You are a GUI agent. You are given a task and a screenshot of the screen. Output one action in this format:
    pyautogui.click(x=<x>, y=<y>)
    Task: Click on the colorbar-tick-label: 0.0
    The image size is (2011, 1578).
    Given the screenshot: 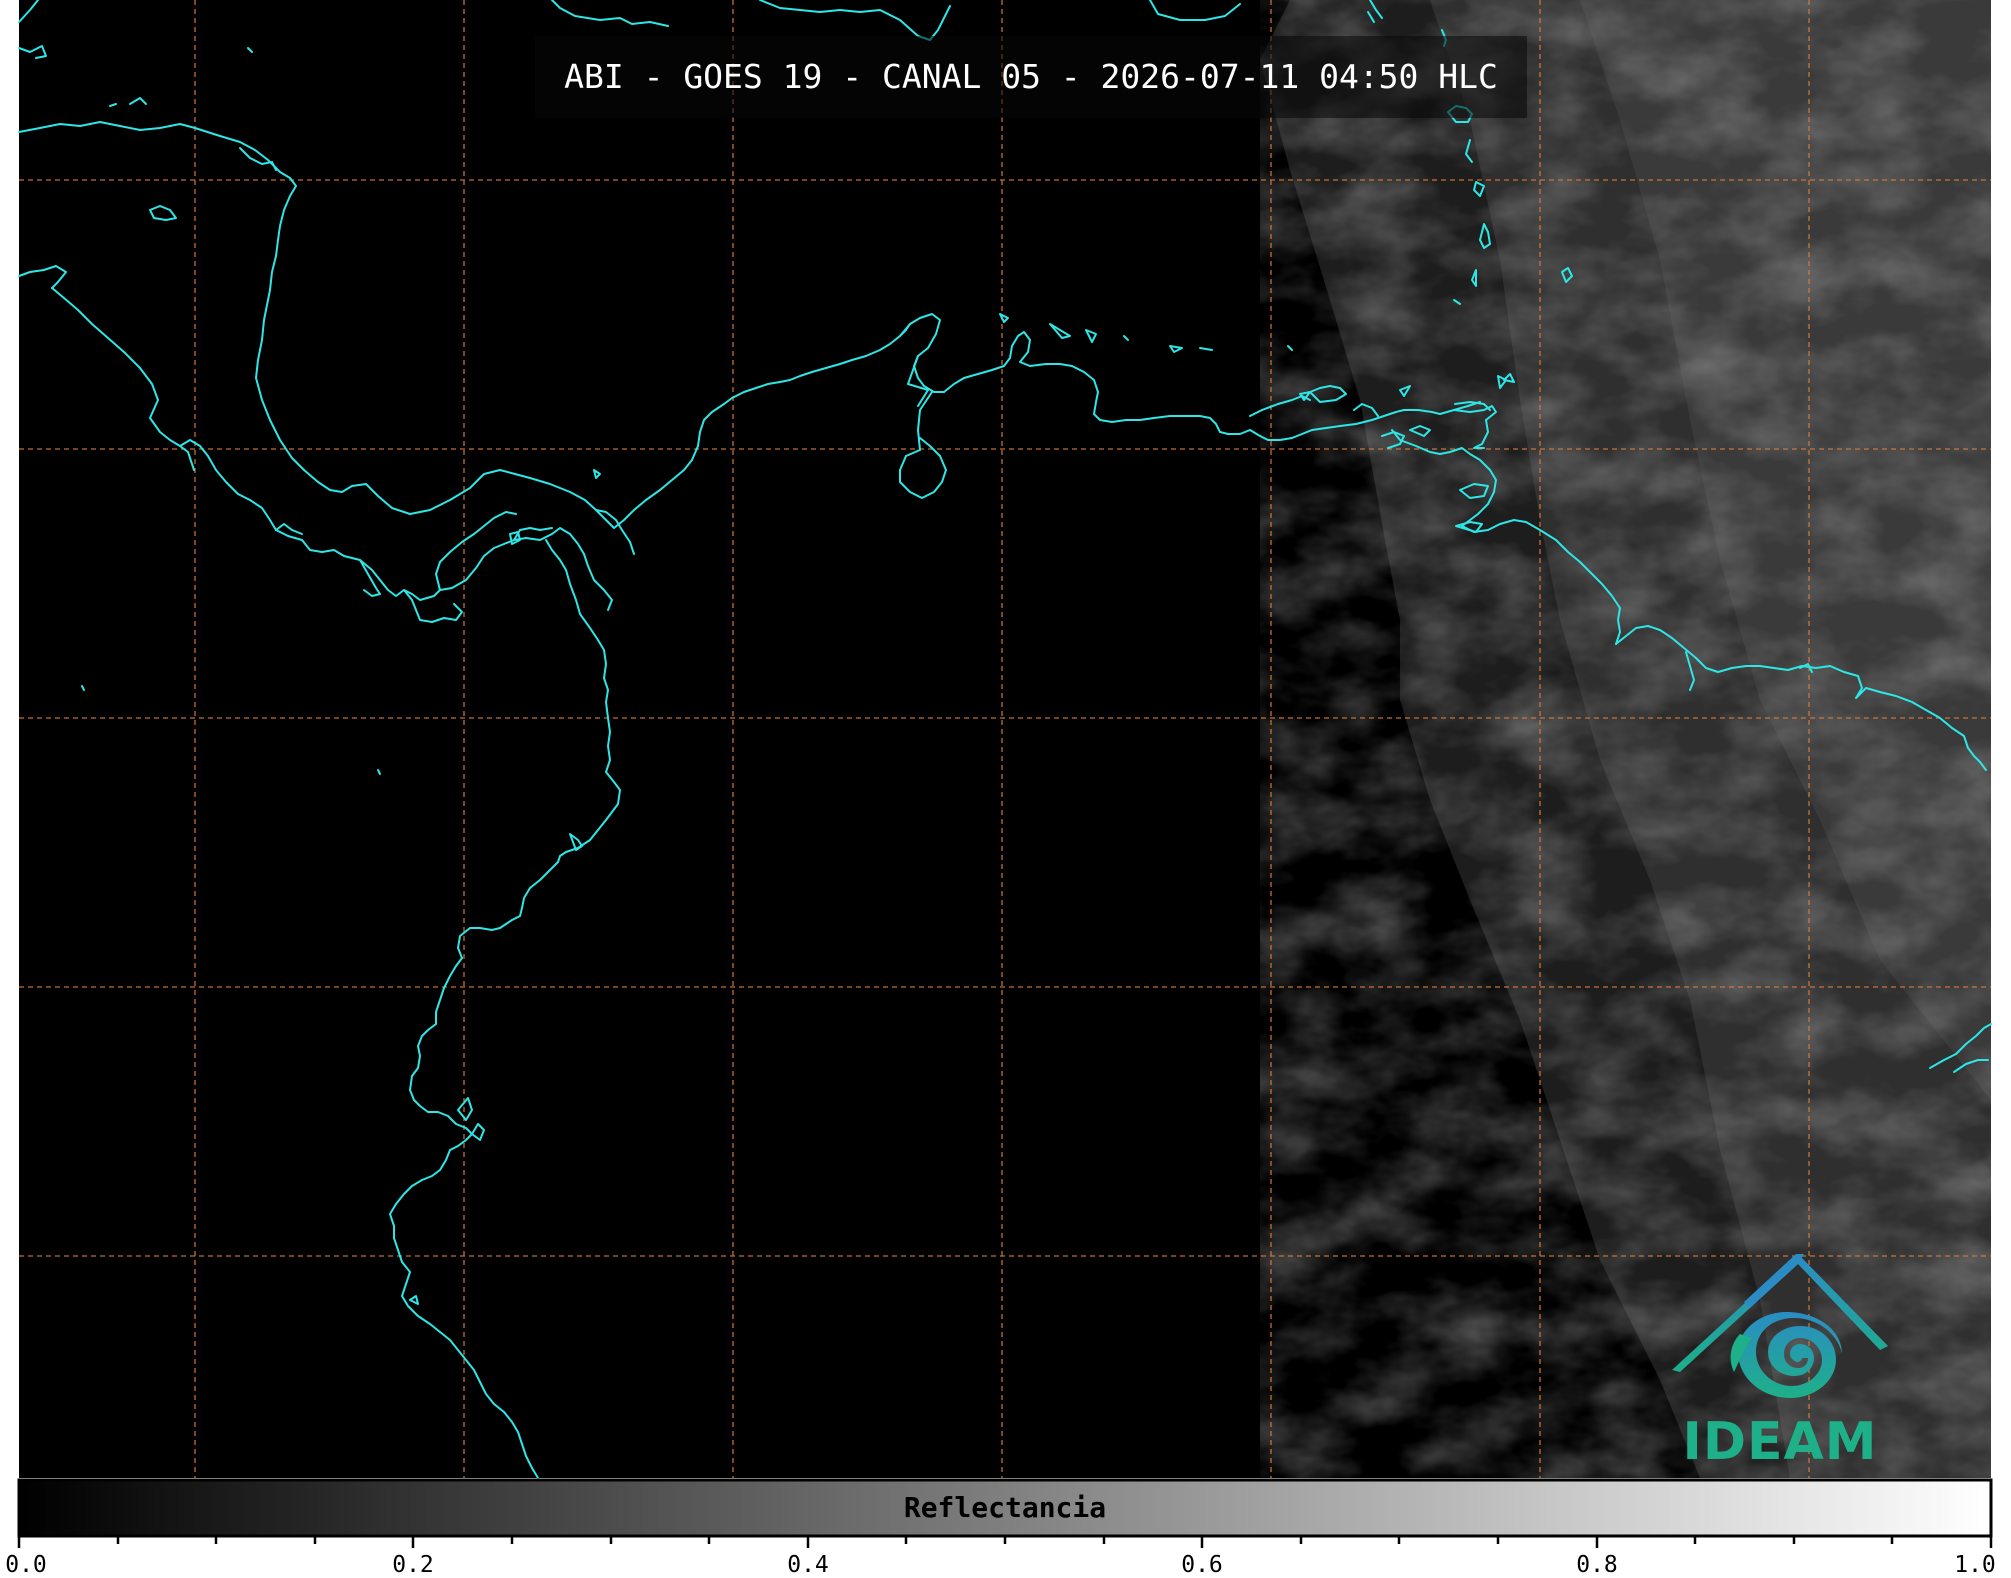 What is the action you would take?
    pyautogui.click(x=26, y=1565)
    